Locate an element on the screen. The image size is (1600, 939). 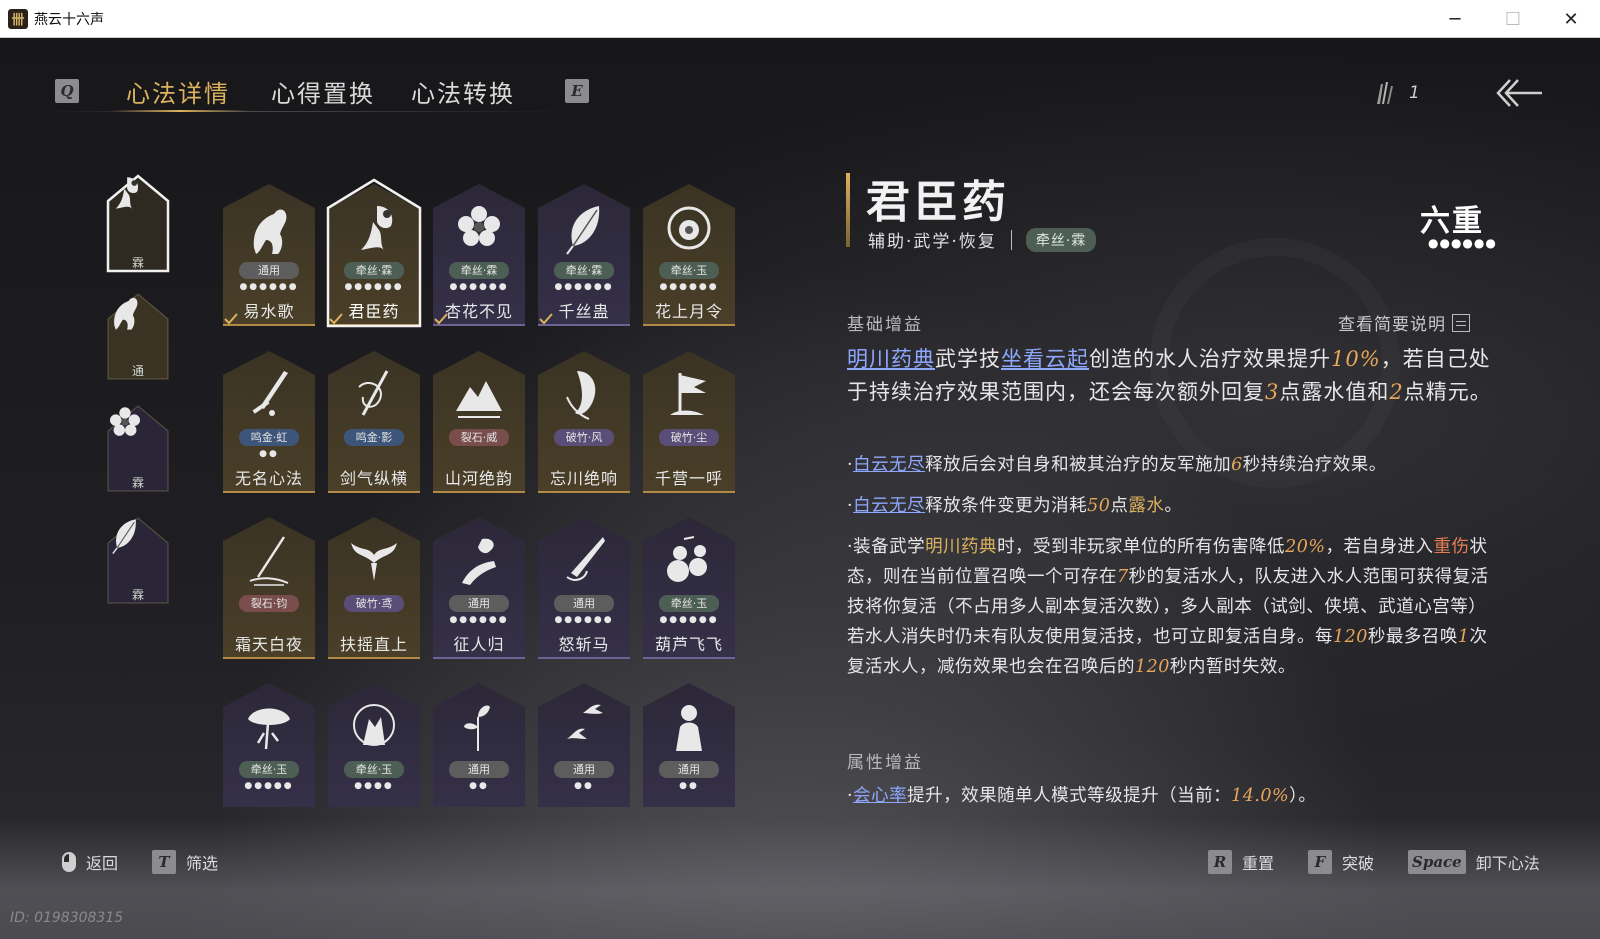
skill-card-name: 忘川绝响 is located at coordinates (583, 478).